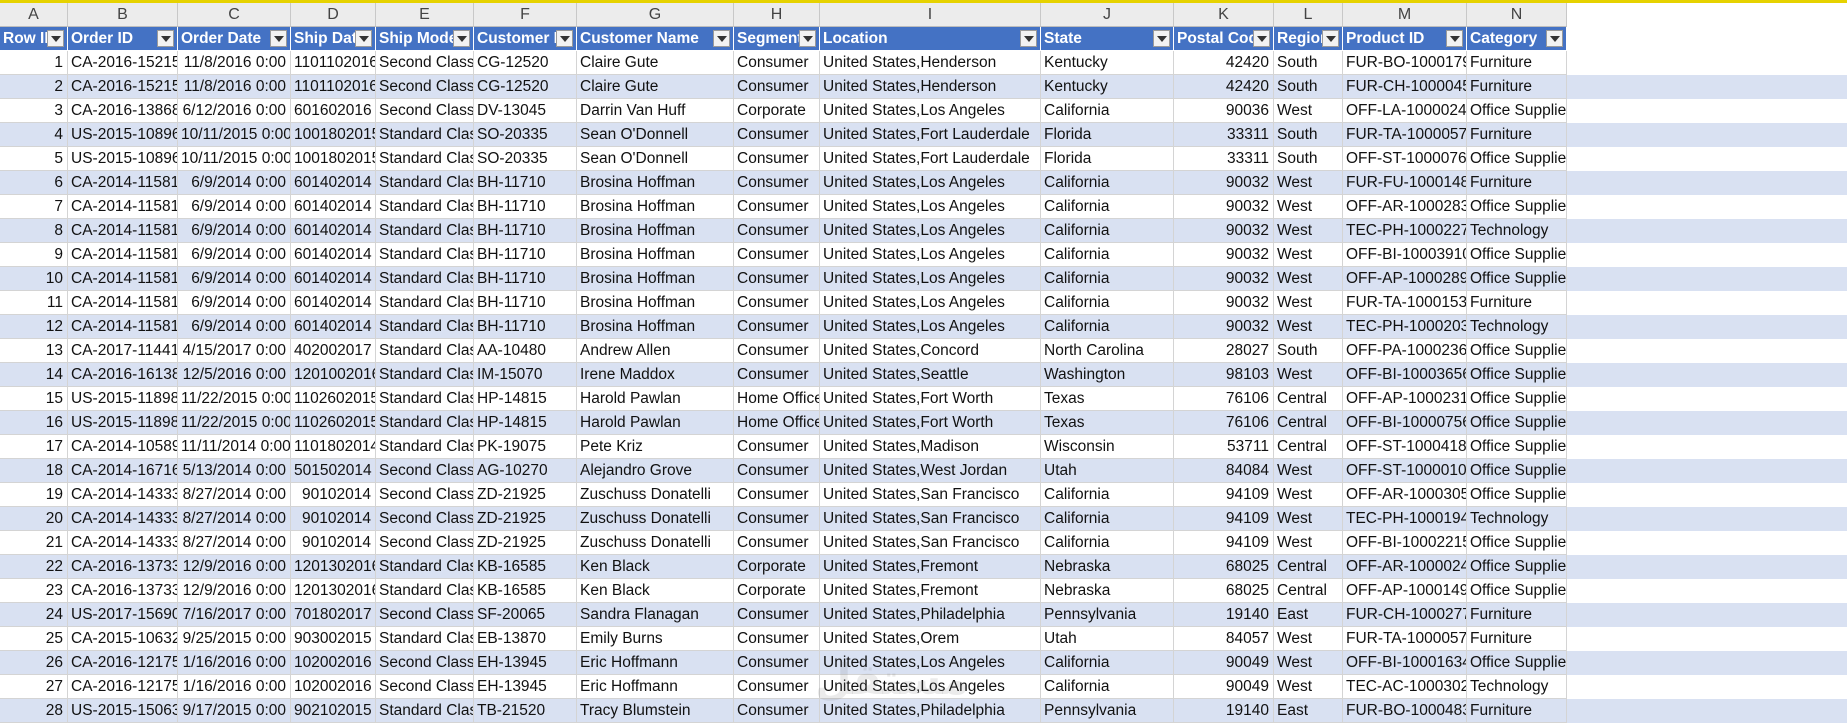 The image size is (1847, 725). What do you see at coordinates (123, 375) in the screenshot?
I see `cell-order-id: CA-2016-161389` at bounding box center [123, 375].